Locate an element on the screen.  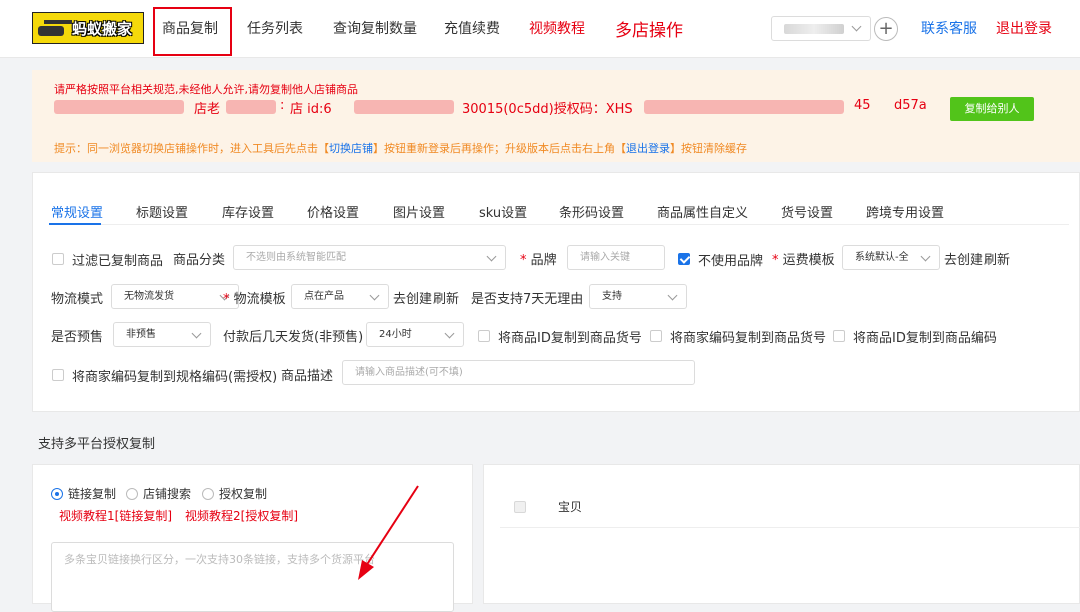
annotation-arrow-icon is located at coordinates (388, 532).